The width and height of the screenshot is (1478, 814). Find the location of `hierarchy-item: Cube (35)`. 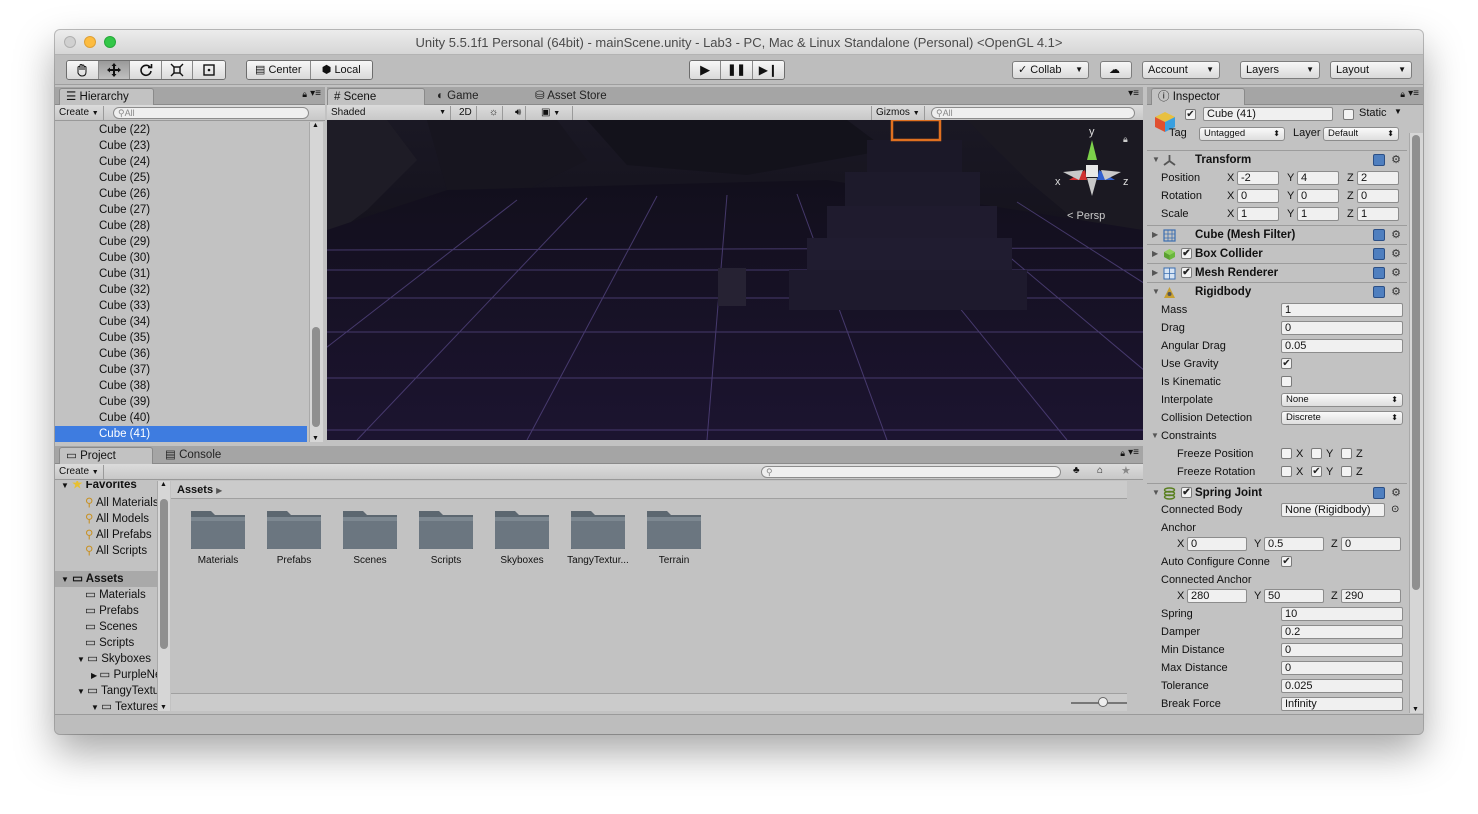

hierarchy-item: Cube (35) is located at coordinates (181, 338).